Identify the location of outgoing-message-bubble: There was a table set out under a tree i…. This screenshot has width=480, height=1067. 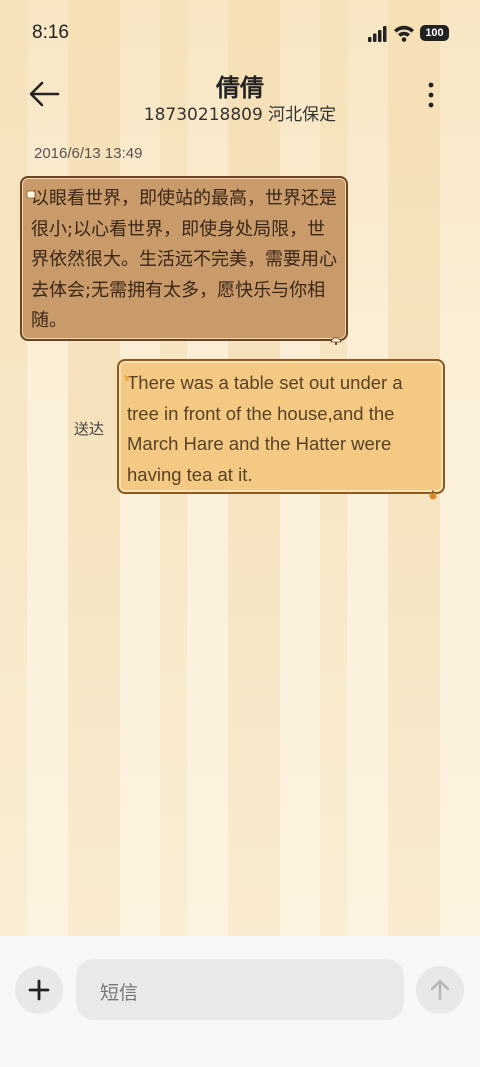
(281, 429).